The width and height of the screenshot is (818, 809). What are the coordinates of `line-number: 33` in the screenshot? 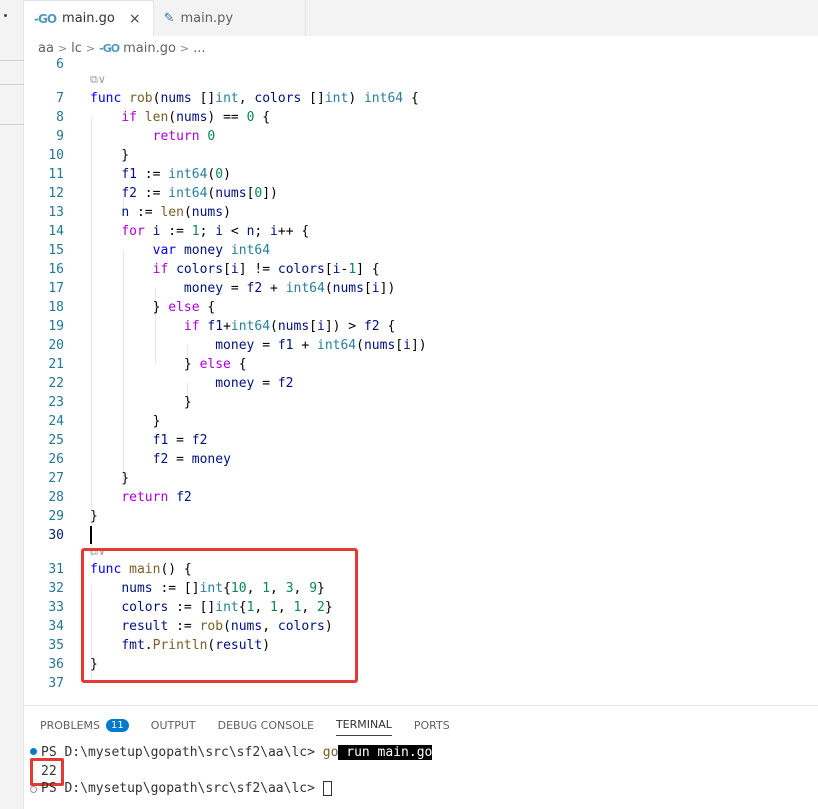 It's located at (56, 607).